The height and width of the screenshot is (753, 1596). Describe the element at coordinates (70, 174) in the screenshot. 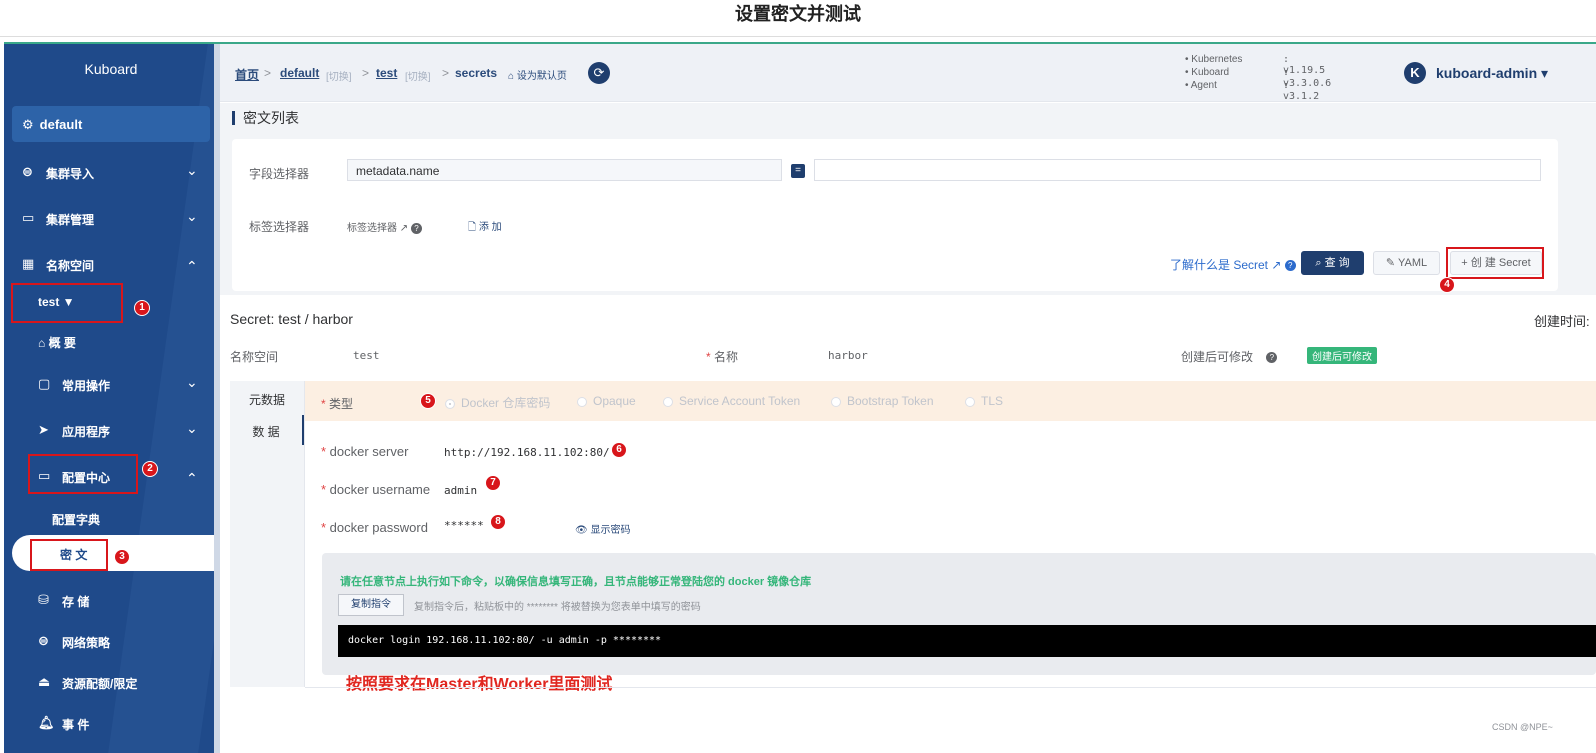

I see `sidebar-item-label: 集群导入` at that location.